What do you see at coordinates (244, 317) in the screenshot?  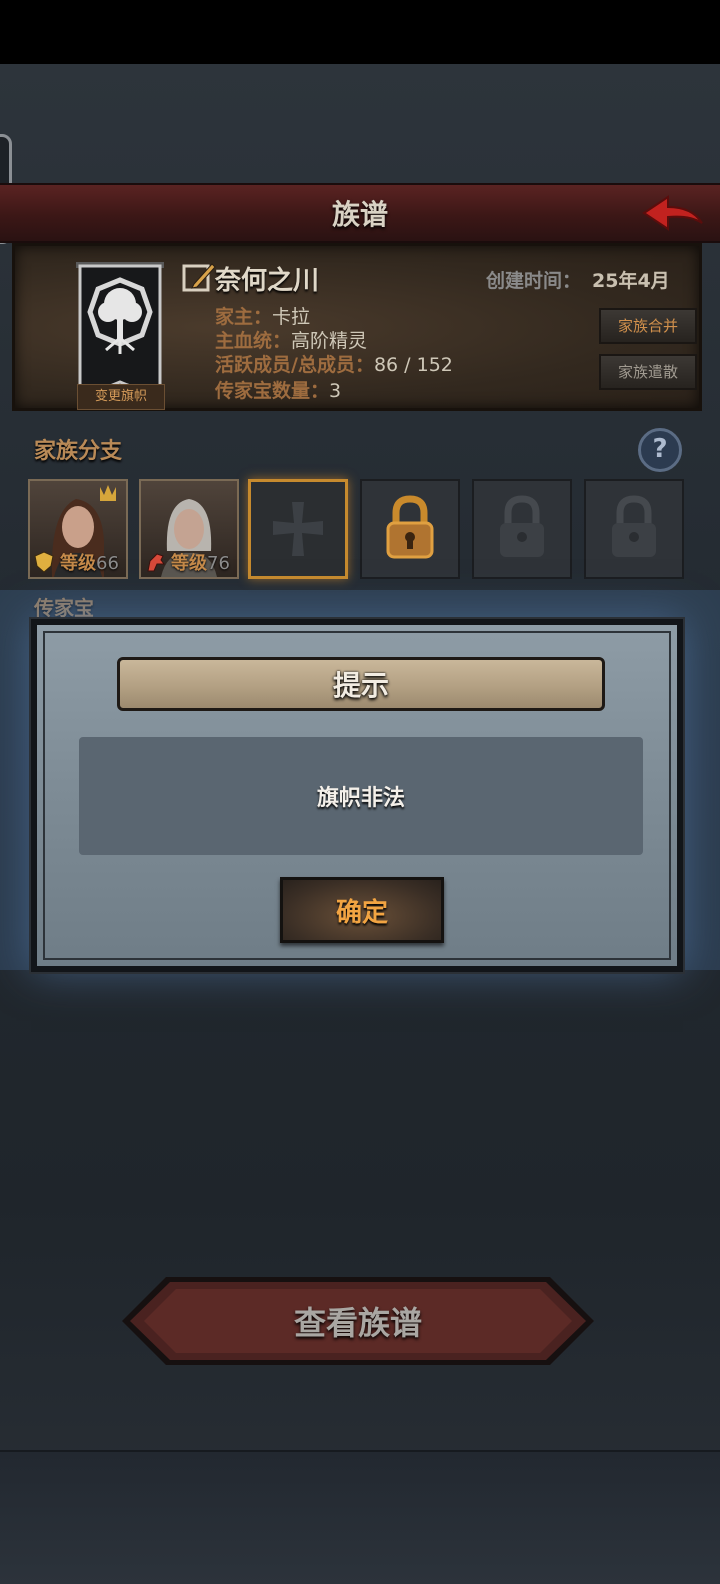 I see `leader-label: 家主：` at bounding box center [244, 317].